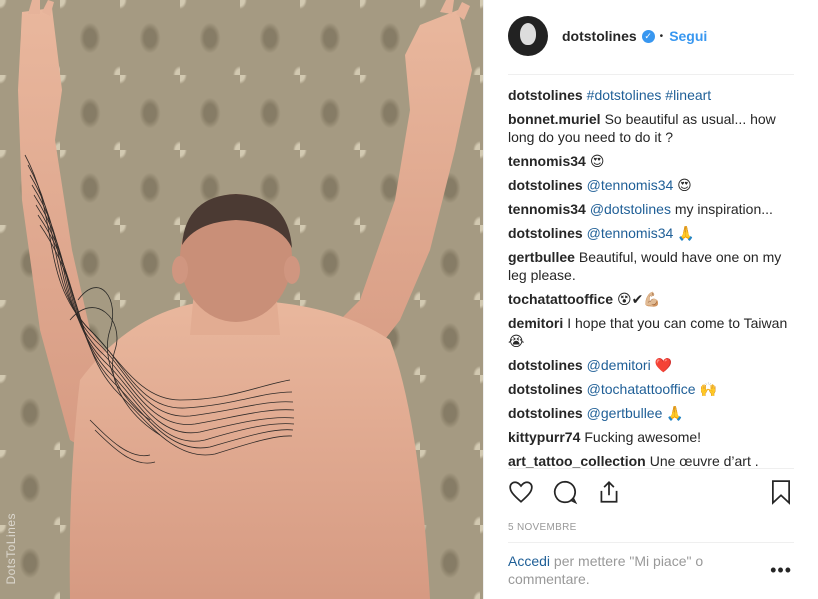 This screenshot has height=599, width=818. I want to click on comment-mention-link: #lineart, so click(688, 95).